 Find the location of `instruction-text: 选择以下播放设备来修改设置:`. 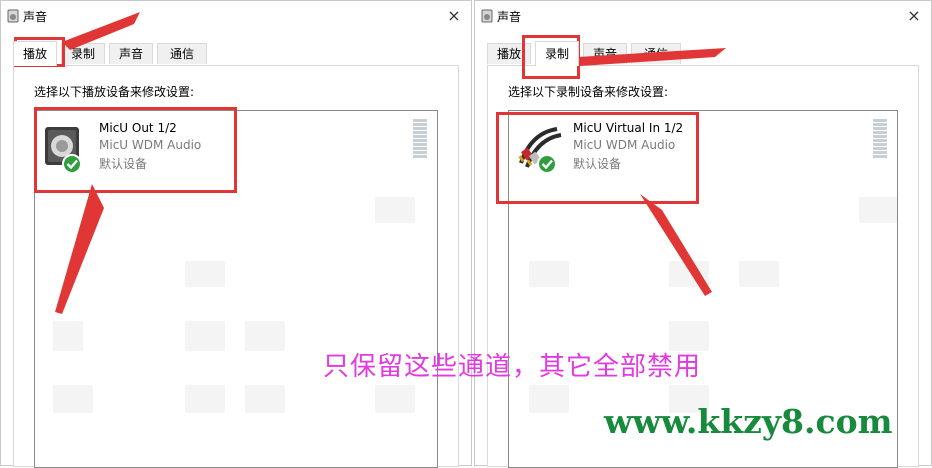

instruction-text: 选择以下播放设备来修改设置: is located at coordinates (114, 92).